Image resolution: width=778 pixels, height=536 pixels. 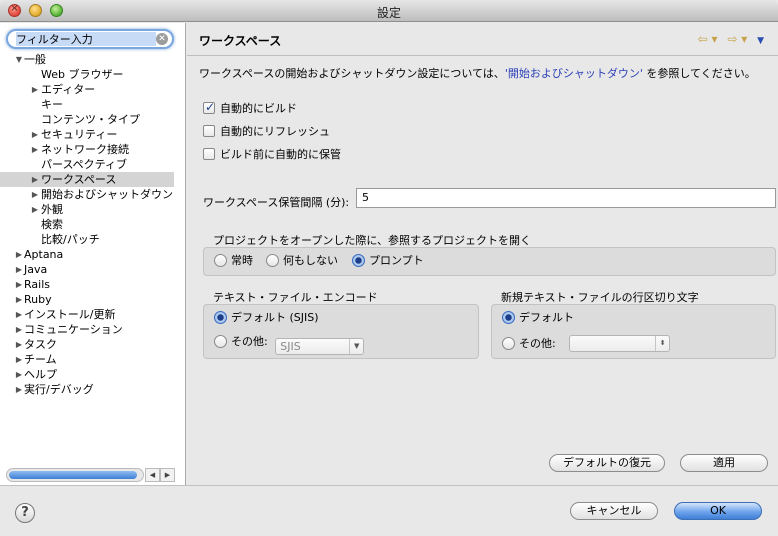 I want to click on radio-always-label: 常時, so click(x=242, y=260).